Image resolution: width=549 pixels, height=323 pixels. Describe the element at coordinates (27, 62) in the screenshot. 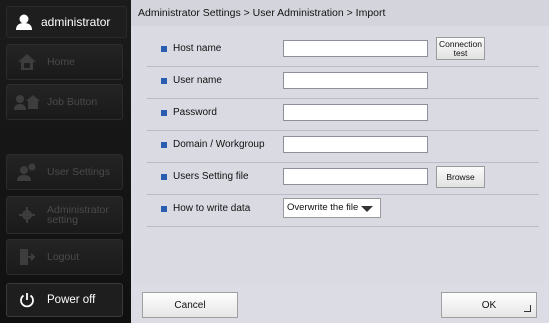

I see `home-icon` at that location.